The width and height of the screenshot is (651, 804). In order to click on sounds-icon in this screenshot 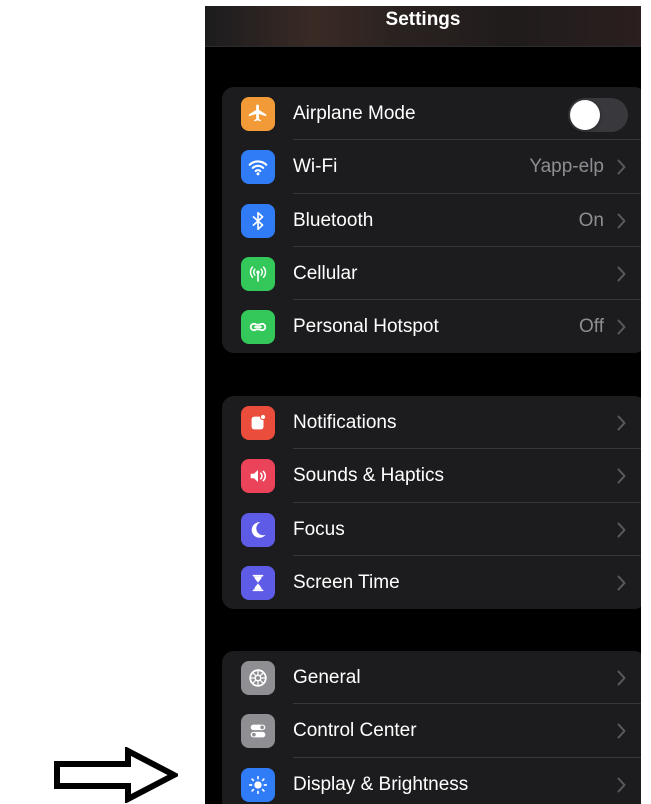, I will do `click(258, 476)`.